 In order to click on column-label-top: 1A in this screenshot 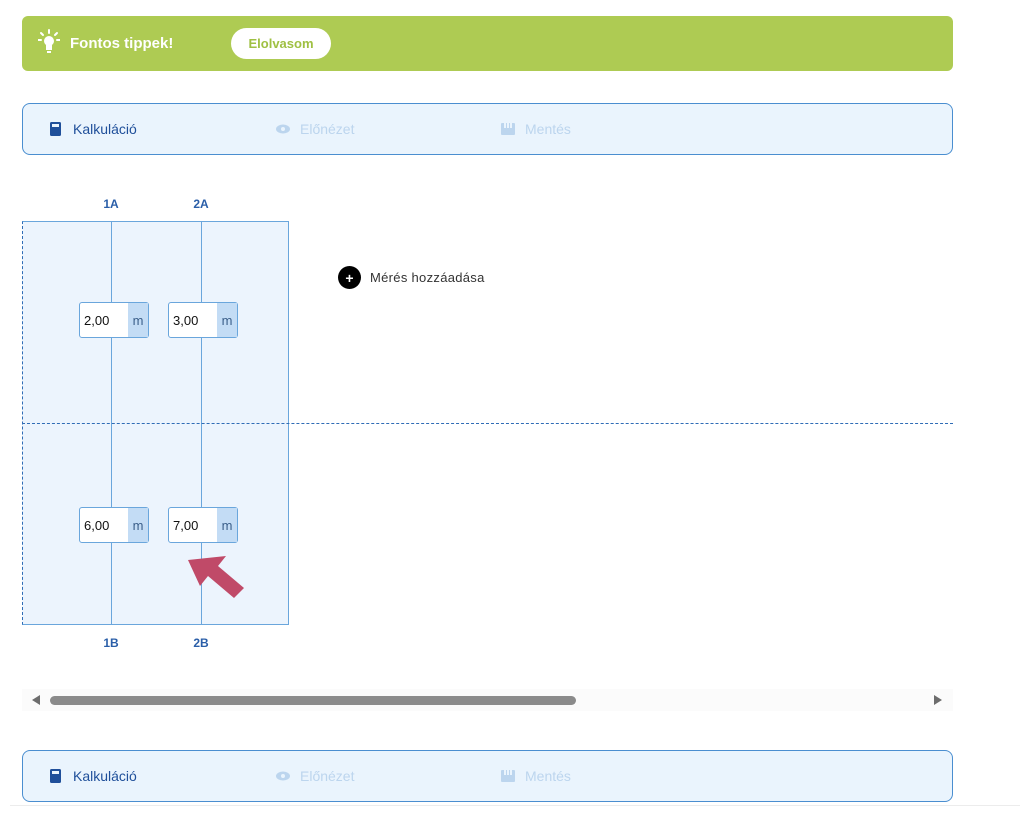, I will do `click(111, 204)`.